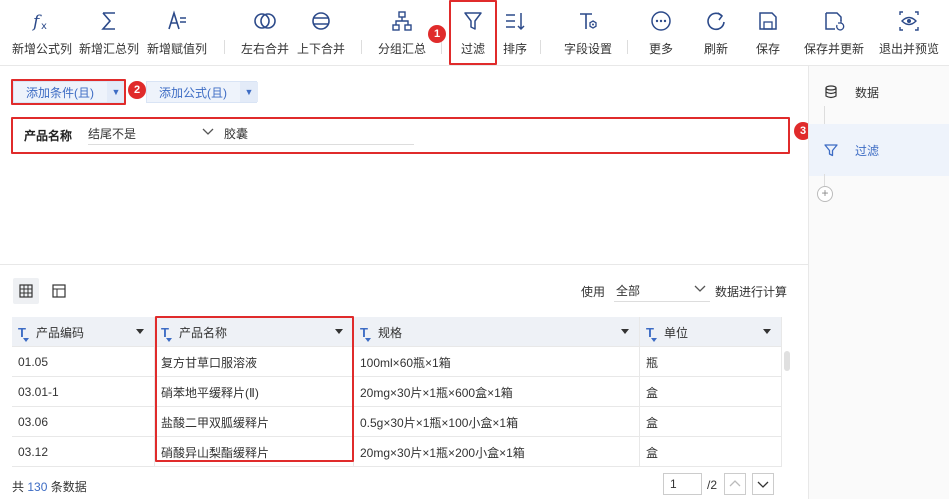  I want to click on page-total: /2, so click(712, 485).